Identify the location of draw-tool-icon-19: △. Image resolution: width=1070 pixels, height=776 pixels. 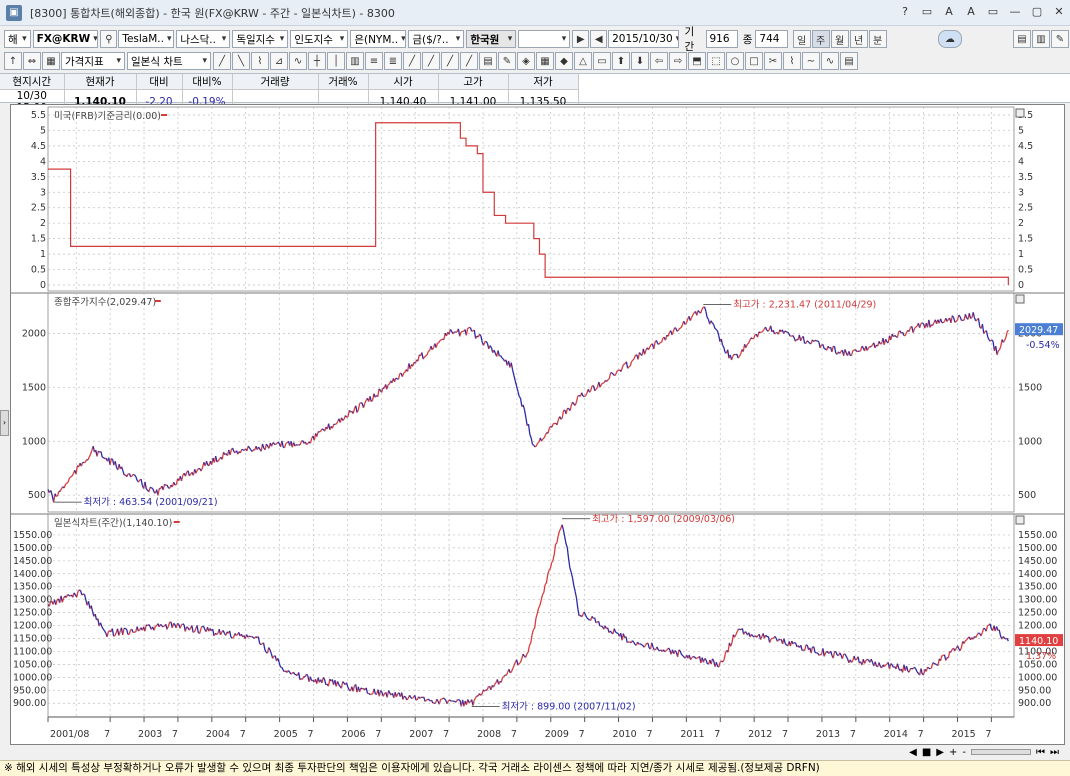
(583, 61).